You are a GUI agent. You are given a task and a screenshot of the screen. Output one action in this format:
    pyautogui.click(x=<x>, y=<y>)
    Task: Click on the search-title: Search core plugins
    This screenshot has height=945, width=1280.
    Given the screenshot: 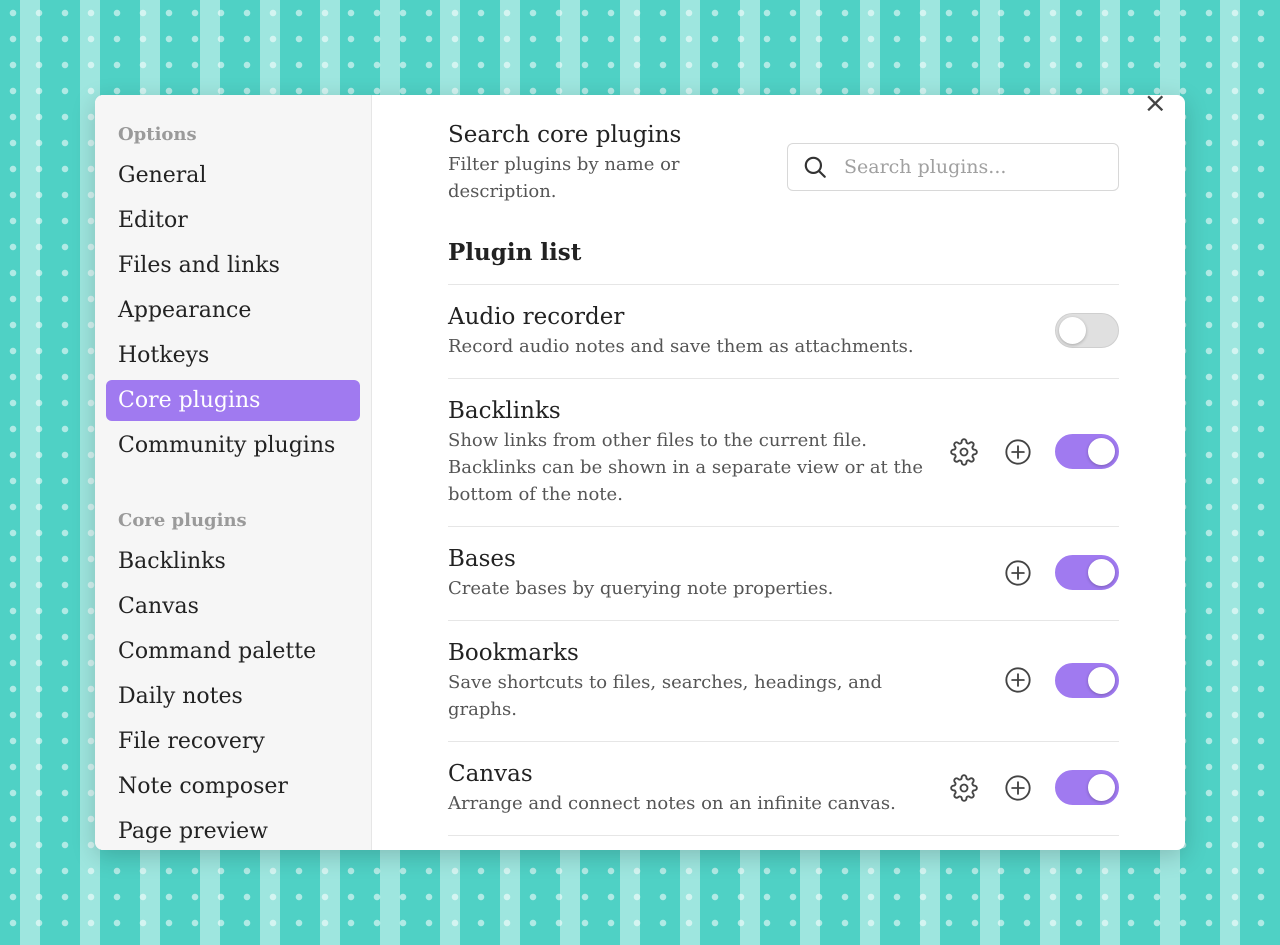 What is the action you would take?
    pyautogui.click(x=565, y=135)
    